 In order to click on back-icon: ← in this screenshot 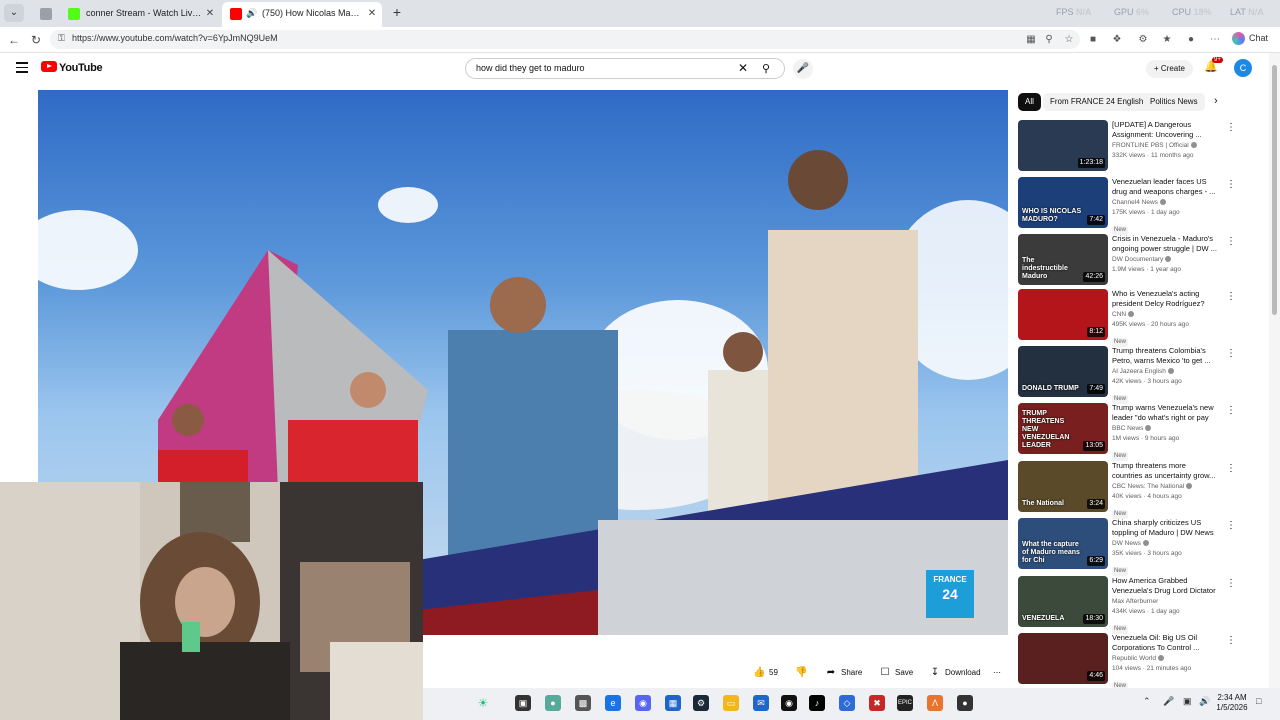, I will do `click(14, 40)`.